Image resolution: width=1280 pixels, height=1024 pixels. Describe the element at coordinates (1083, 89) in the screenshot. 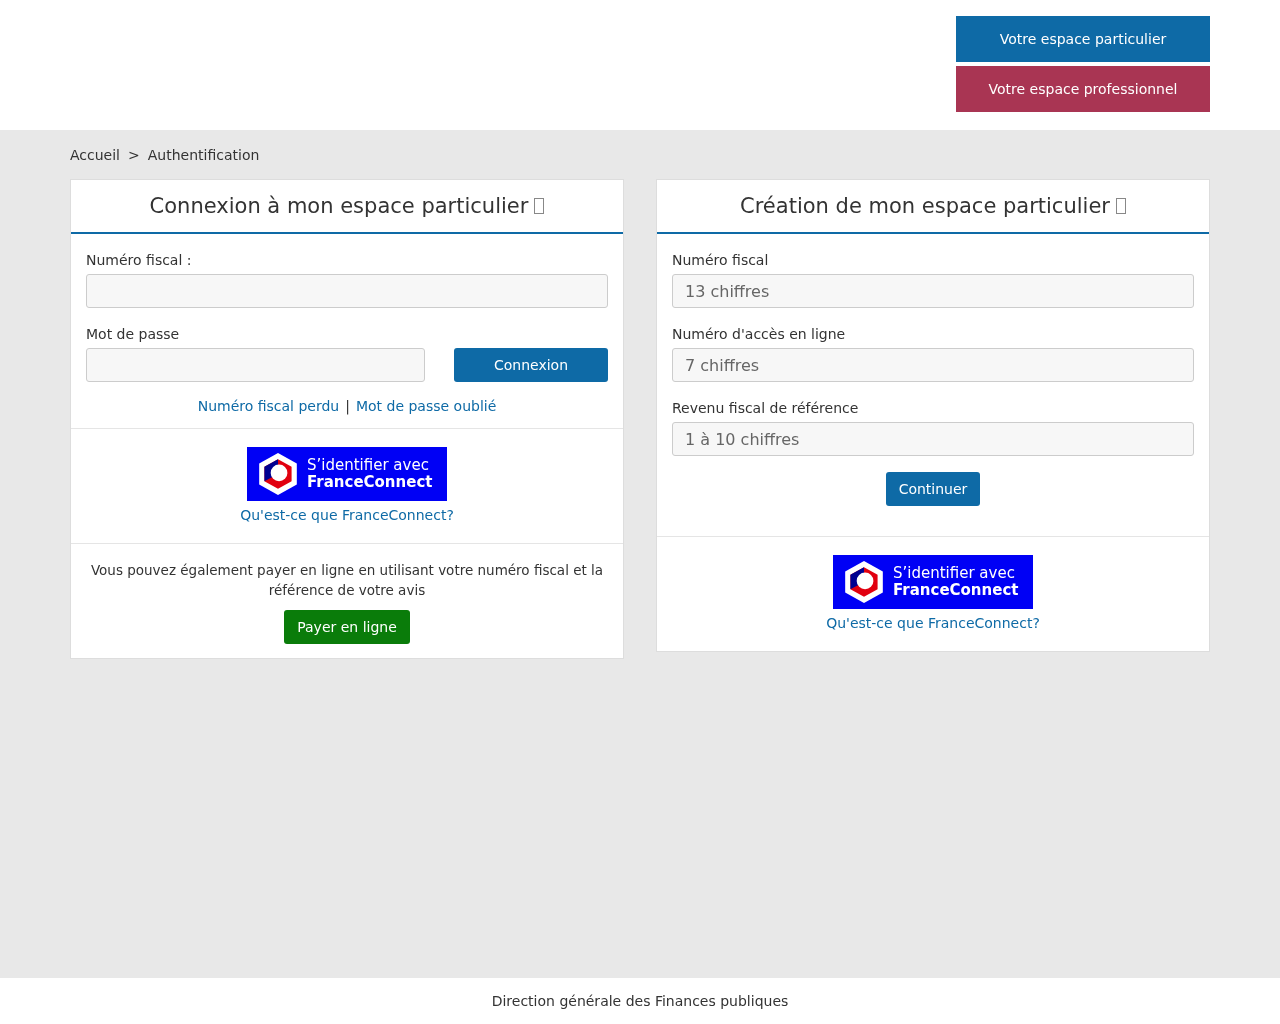

I see `header-button: Votre espace professionnel` at that location.